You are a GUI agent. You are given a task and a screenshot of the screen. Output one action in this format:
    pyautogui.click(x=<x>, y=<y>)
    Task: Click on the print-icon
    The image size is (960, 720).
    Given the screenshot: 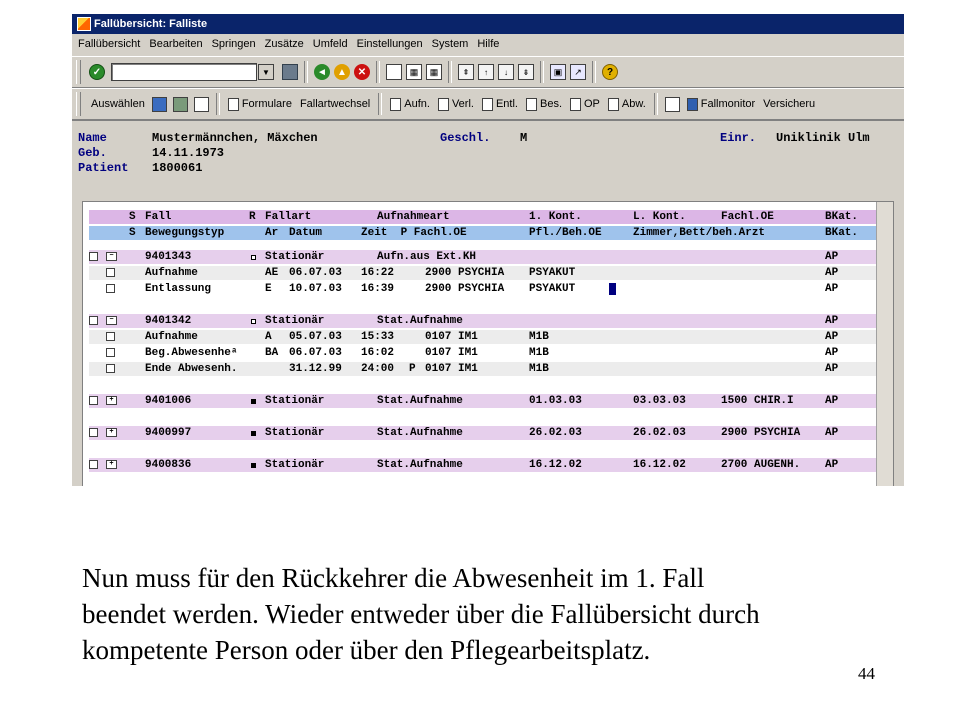 What is the action you would take?
    pyautogui.click(x=394, y=72)
    